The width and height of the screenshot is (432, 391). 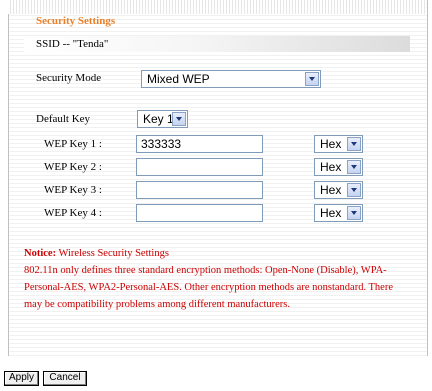 I want to click on wep-key-1-label: WEP Key 1 :, so click(x=73, y=144).